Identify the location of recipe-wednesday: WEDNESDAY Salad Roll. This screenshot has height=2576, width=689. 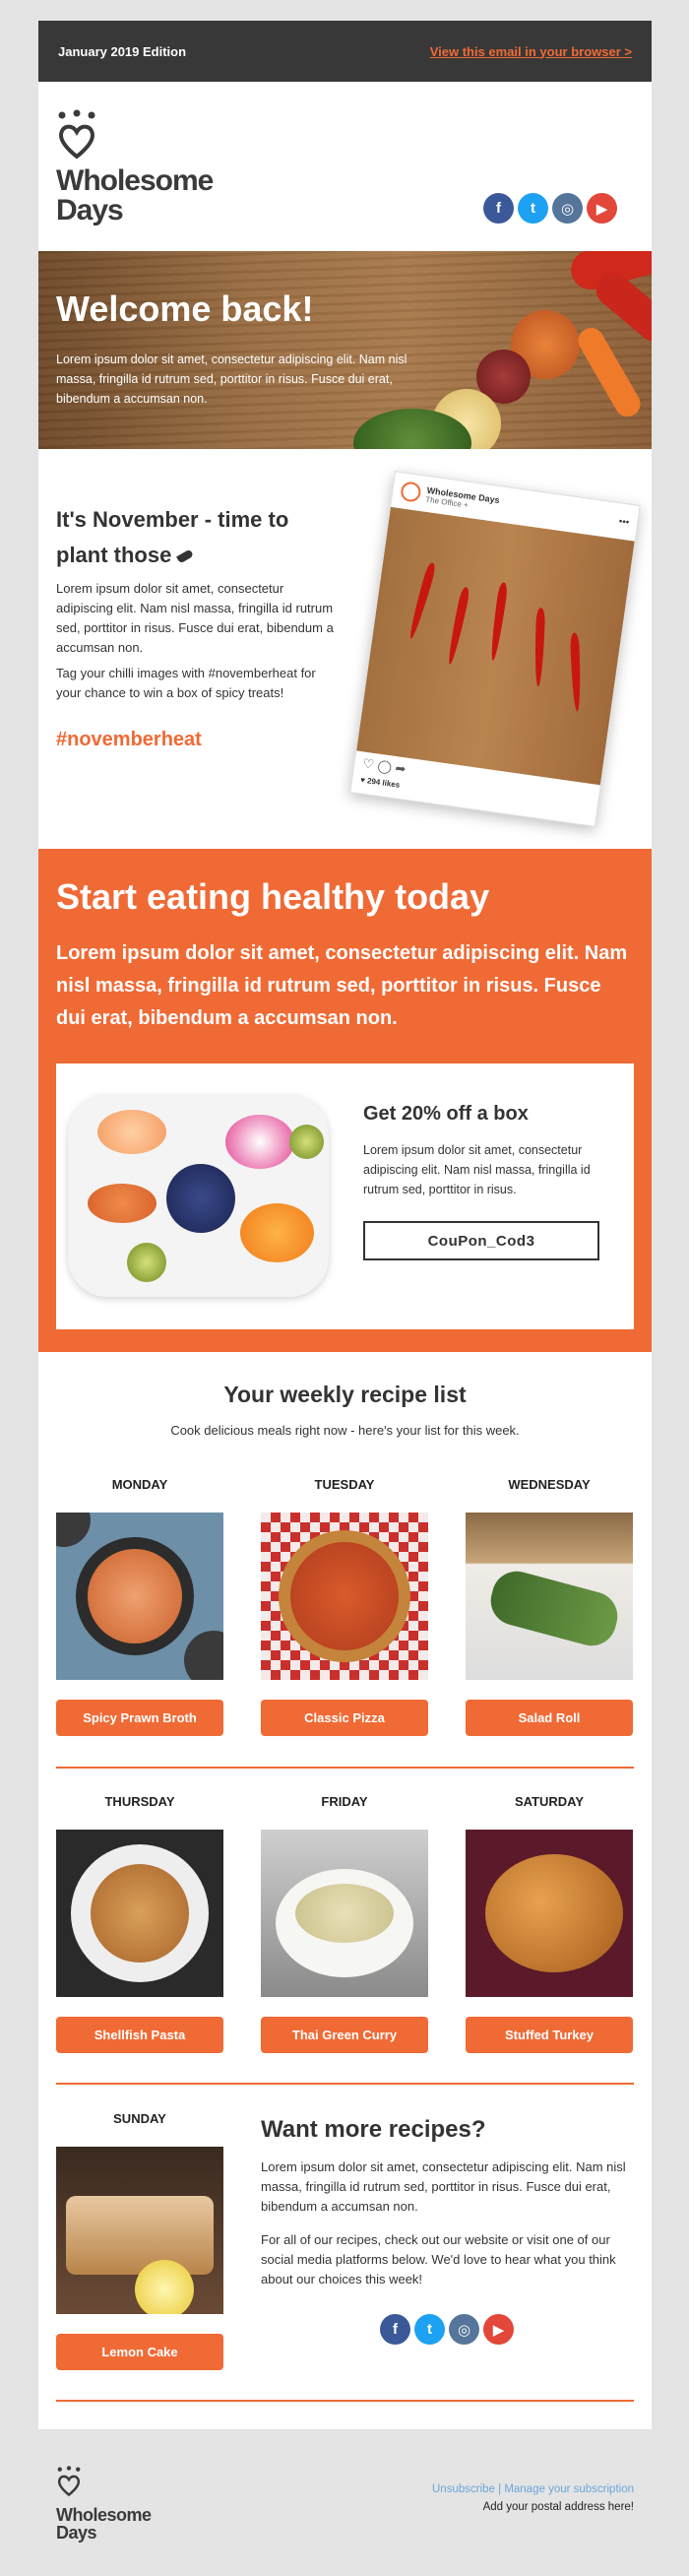
(550, 1606).